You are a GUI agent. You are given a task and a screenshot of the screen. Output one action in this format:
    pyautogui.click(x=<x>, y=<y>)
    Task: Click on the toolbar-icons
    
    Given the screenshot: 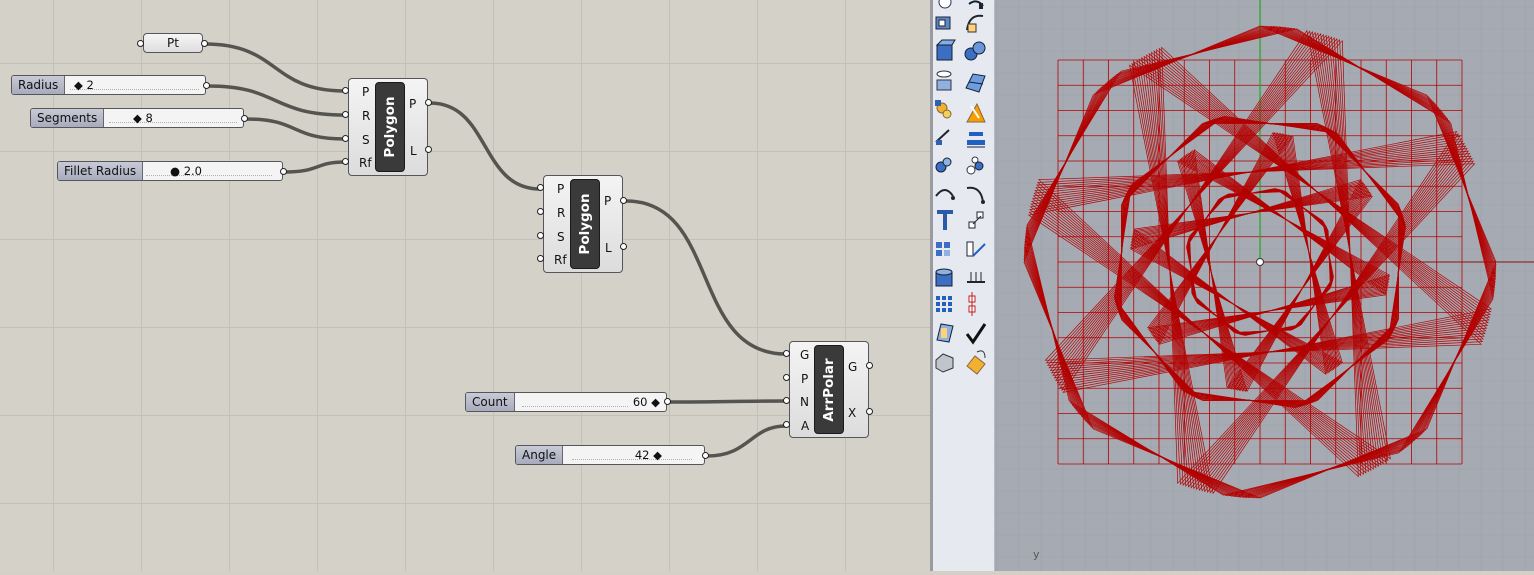 What is the action you would take?
    pyautogui.click(x=961, y=187)
    